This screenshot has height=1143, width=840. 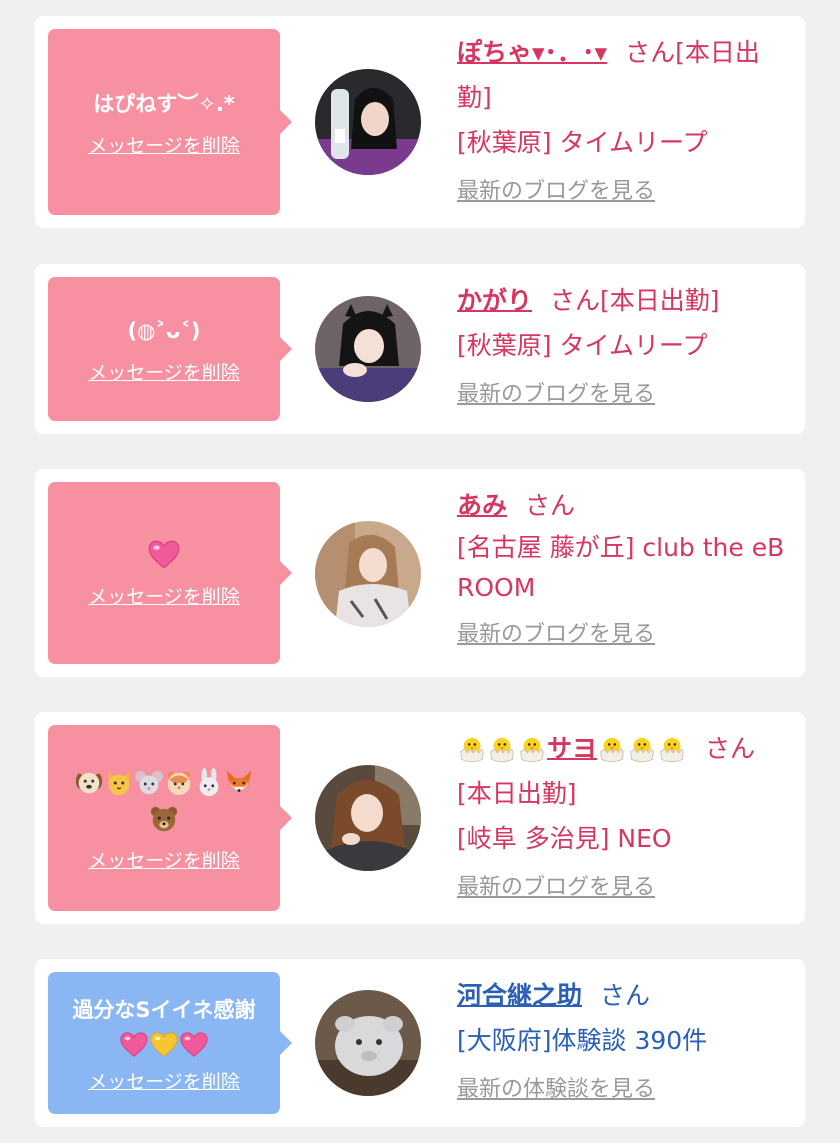 I want to click on message-bubble: はぴねす︶✧.* メッセージを削除, so click(x=164, y=122).